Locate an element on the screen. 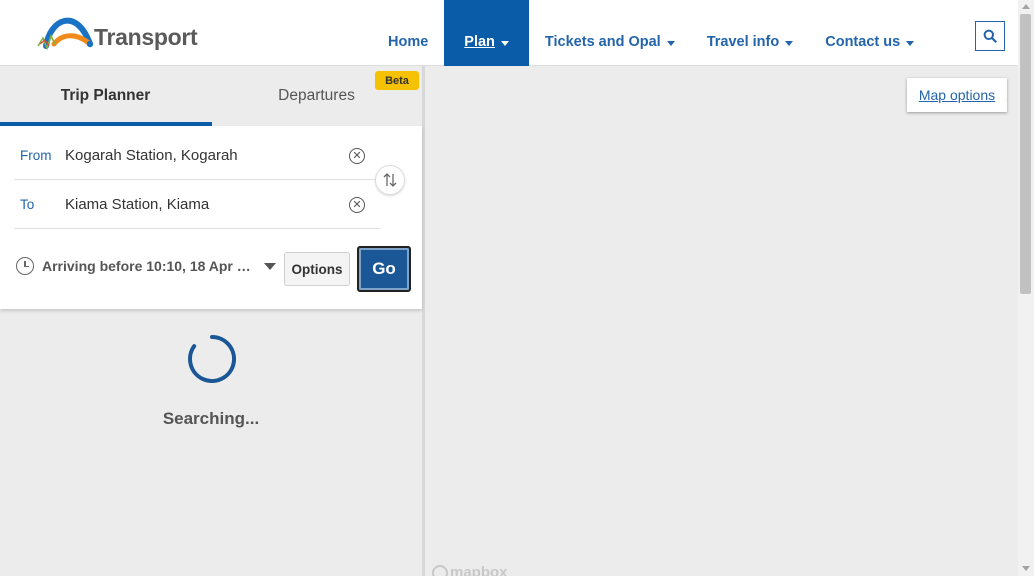 This screenshot has width=1034, height=576. from-input: Kogarah Station, Kogarah is located at coordinates (223, 155).